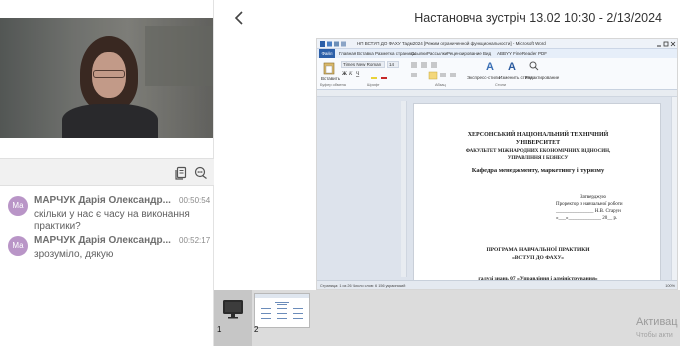 Image resolution: width=680 pixels, height=346 pixels. What do you see at coordinates (347, 53) in the screenshot?
I see `word-tab: Главная` at bounding box center [347, 53].